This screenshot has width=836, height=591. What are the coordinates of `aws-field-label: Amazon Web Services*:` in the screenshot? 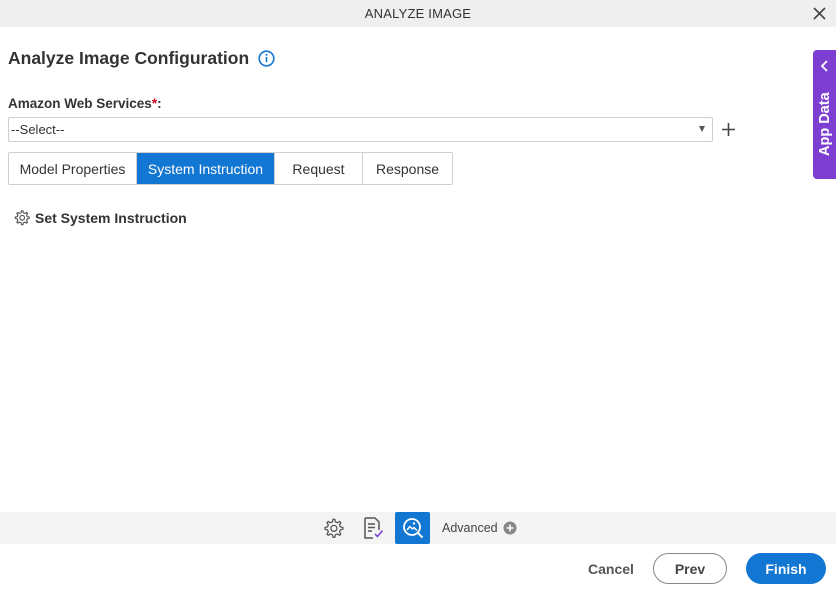 It's located at (85, 103).